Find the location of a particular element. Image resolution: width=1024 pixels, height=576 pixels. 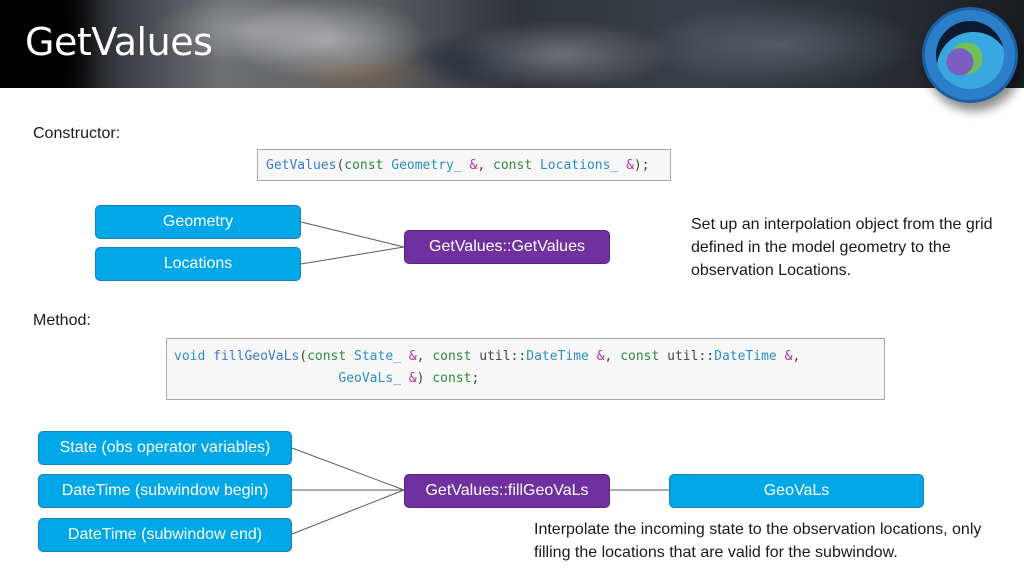

connector-datetime-end is located at coordinates (348, 512).